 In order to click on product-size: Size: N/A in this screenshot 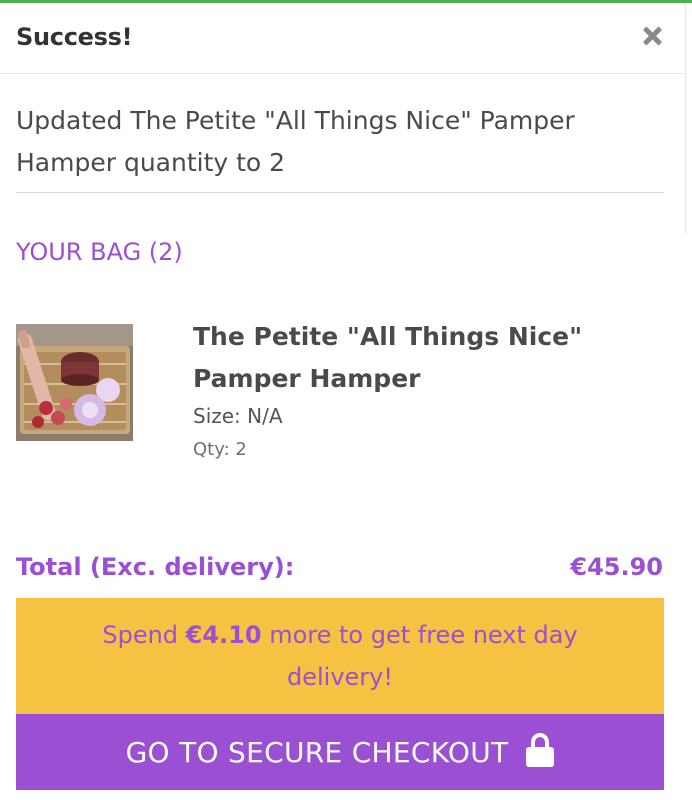, I will do `click(238, 416)`.